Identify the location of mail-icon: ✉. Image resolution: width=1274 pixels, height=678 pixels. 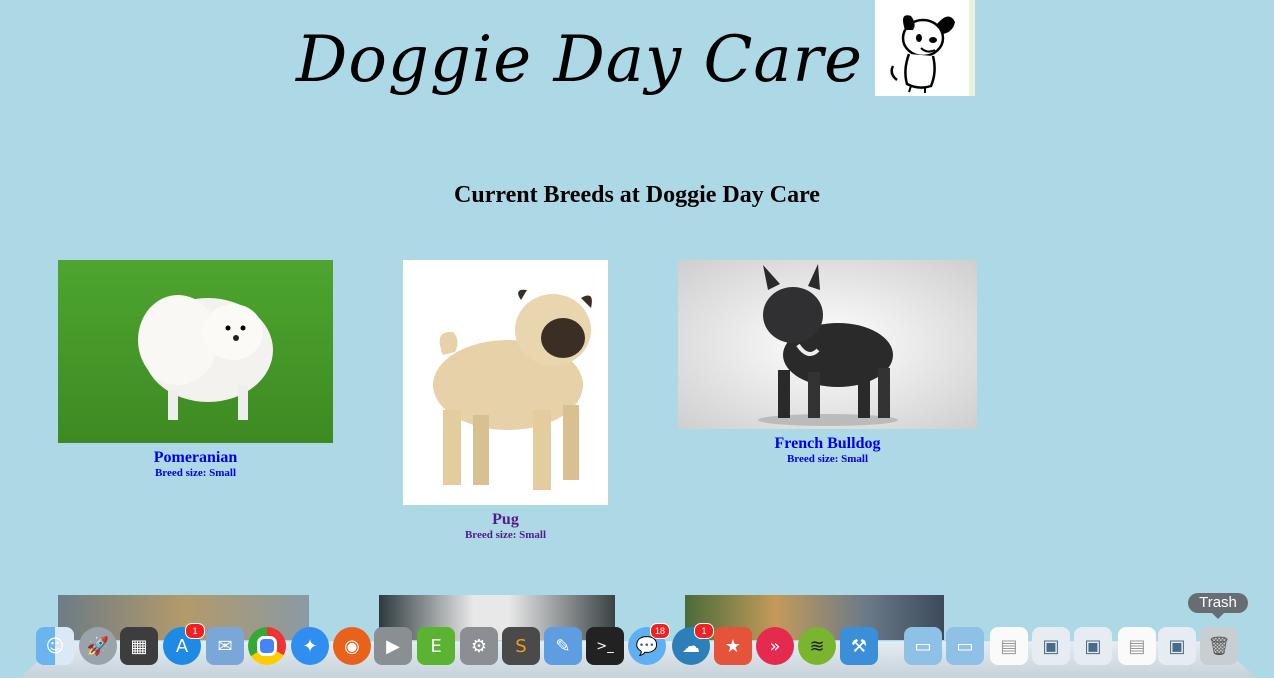
(225, 646).